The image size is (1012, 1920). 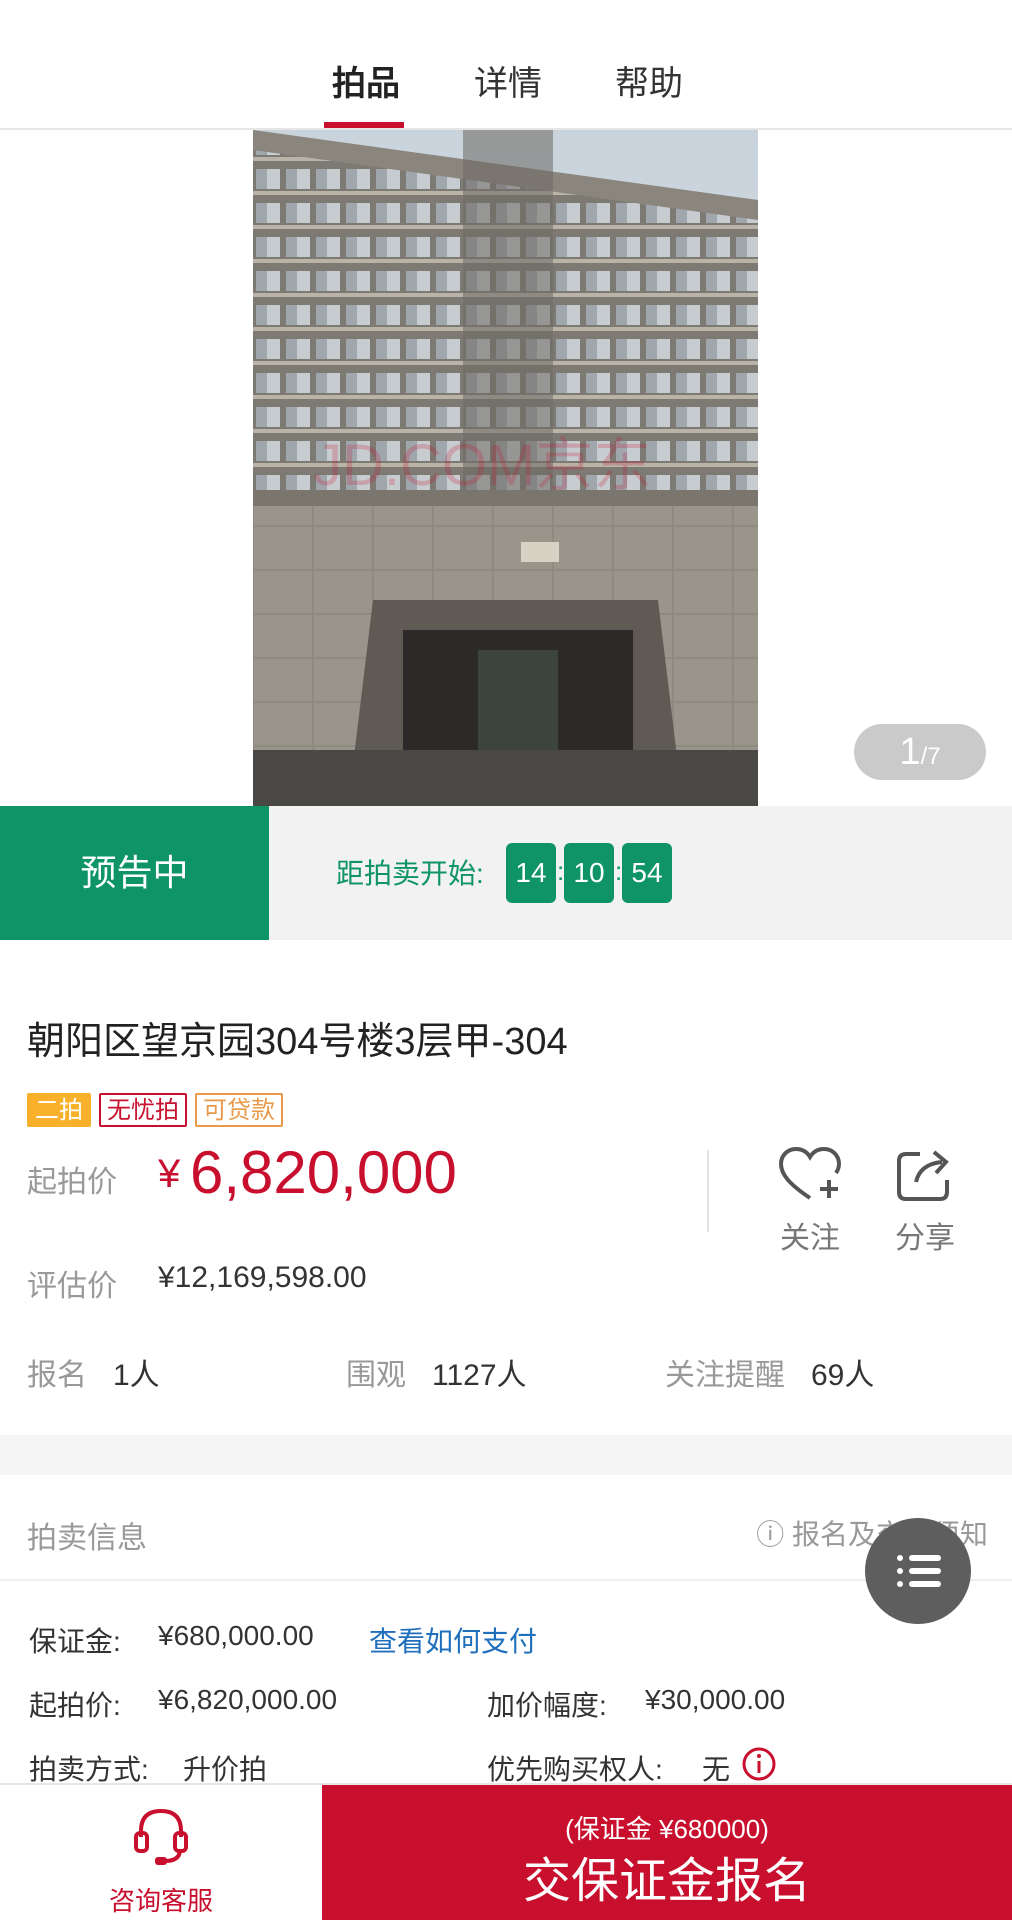 I want to click on photo-index: 1, so click(x=910, y=752).